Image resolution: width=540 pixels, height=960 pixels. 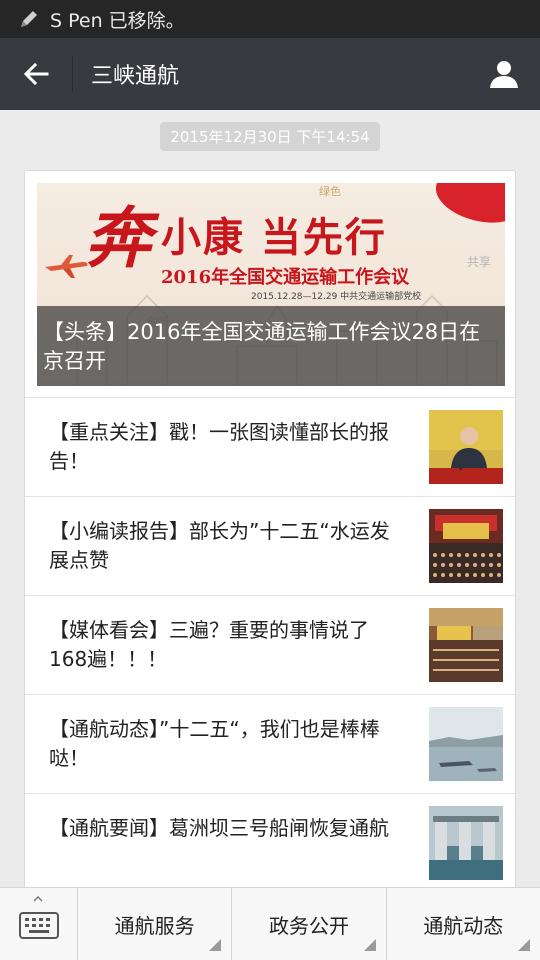 I want to click on banner-slogan: 小康 当先行, so click(x=274, y=237).